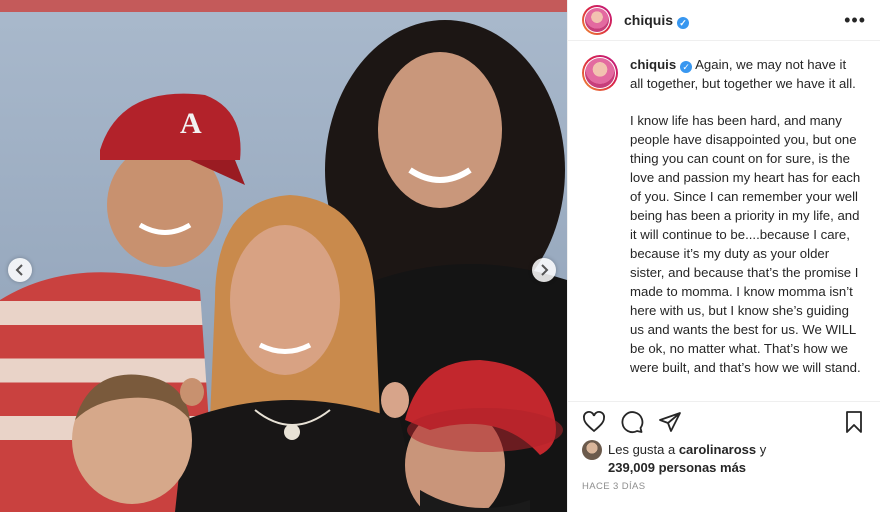 The height and width of the screenshot is (512, 880). I want to click on avatar, so click(597, 20).